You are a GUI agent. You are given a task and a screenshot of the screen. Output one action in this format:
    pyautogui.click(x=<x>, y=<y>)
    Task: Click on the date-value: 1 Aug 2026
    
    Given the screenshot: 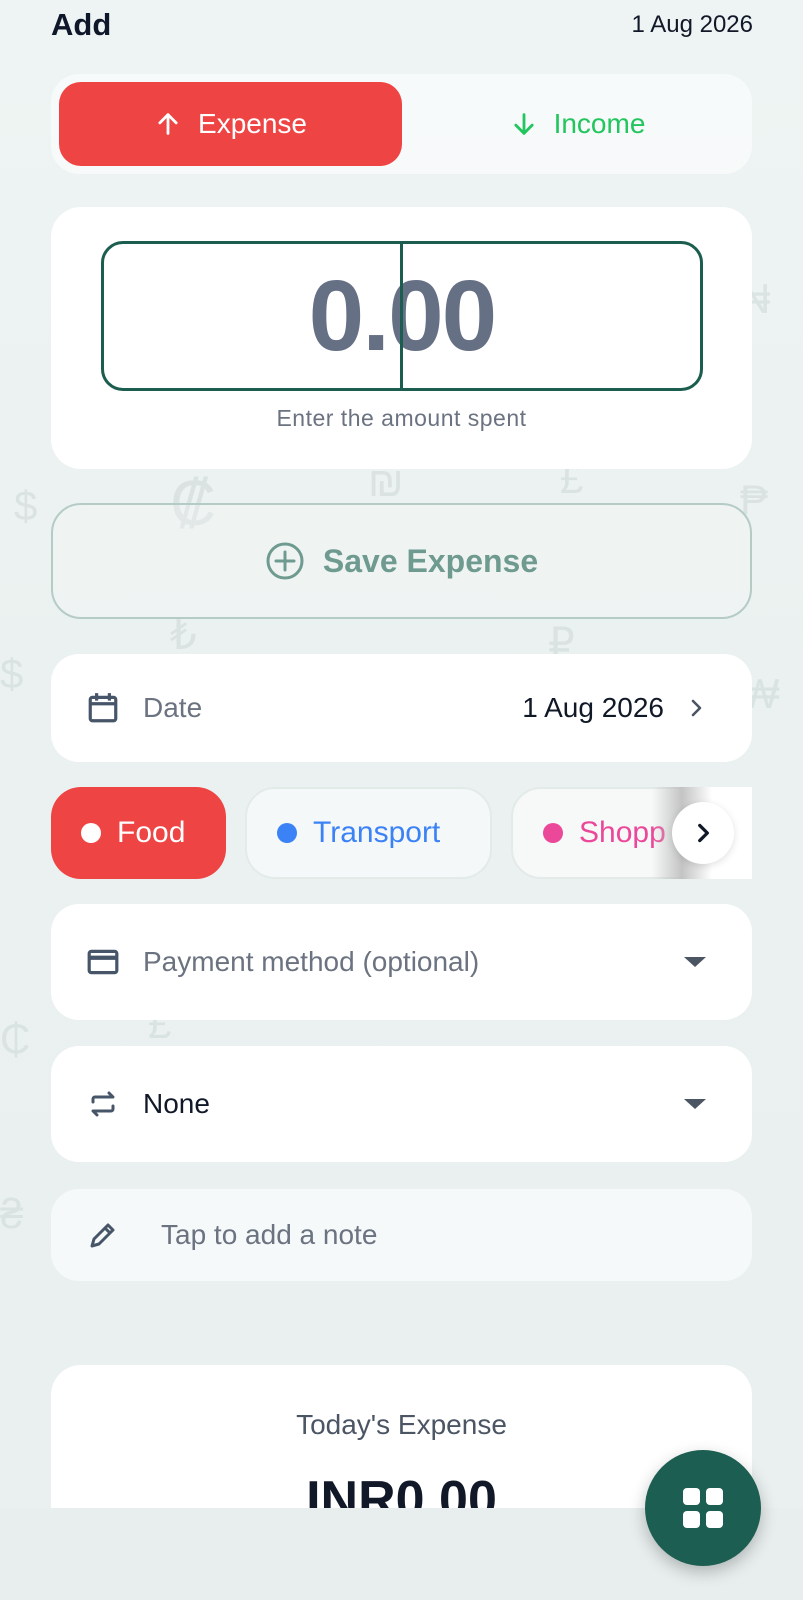 What is the action you would take?
    pyautogui.click(x=593, y=707)
    